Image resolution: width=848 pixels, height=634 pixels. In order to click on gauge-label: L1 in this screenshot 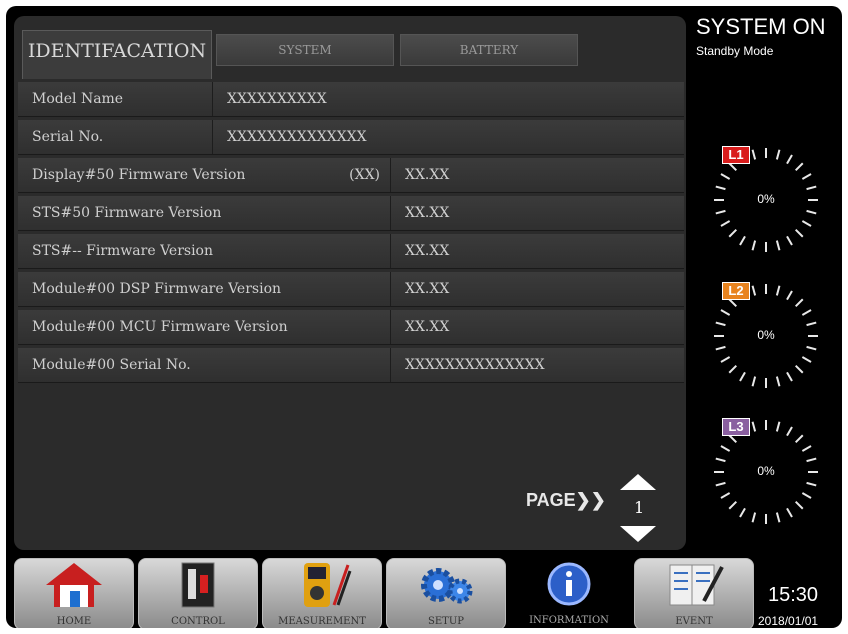, I will do `click(736, 155)`.